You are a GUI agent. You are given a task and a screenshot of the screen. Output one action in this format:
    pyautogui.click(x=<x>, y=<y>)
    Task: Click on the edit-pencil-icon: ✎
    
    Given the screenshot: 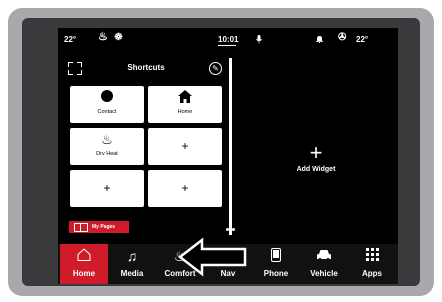 What is the action you would take?
    pyautogui.click(x=215, y=68)
    